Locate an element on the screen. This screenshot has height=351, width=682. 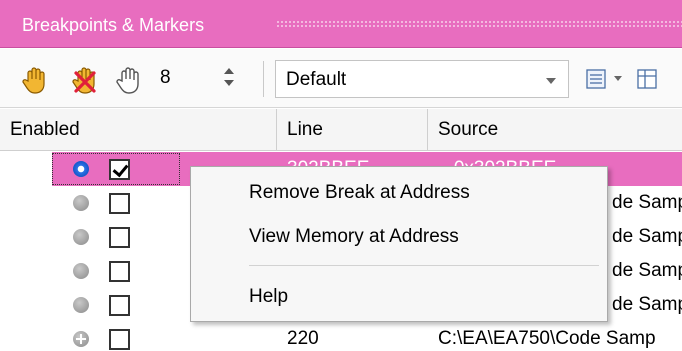
breakpoint-set-combo: Default is located at coordinates (422, 79).